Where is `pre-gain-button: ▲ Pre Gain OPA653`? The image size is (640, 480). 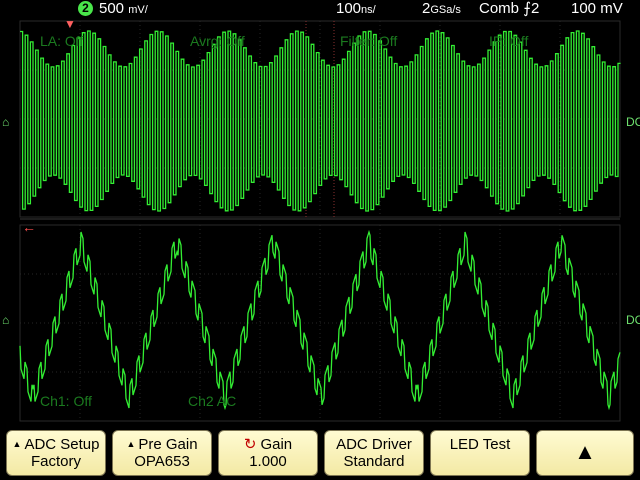
pre-gain-button: ▲ Pre Gain OPA653 is located at coordinates (162, 453).